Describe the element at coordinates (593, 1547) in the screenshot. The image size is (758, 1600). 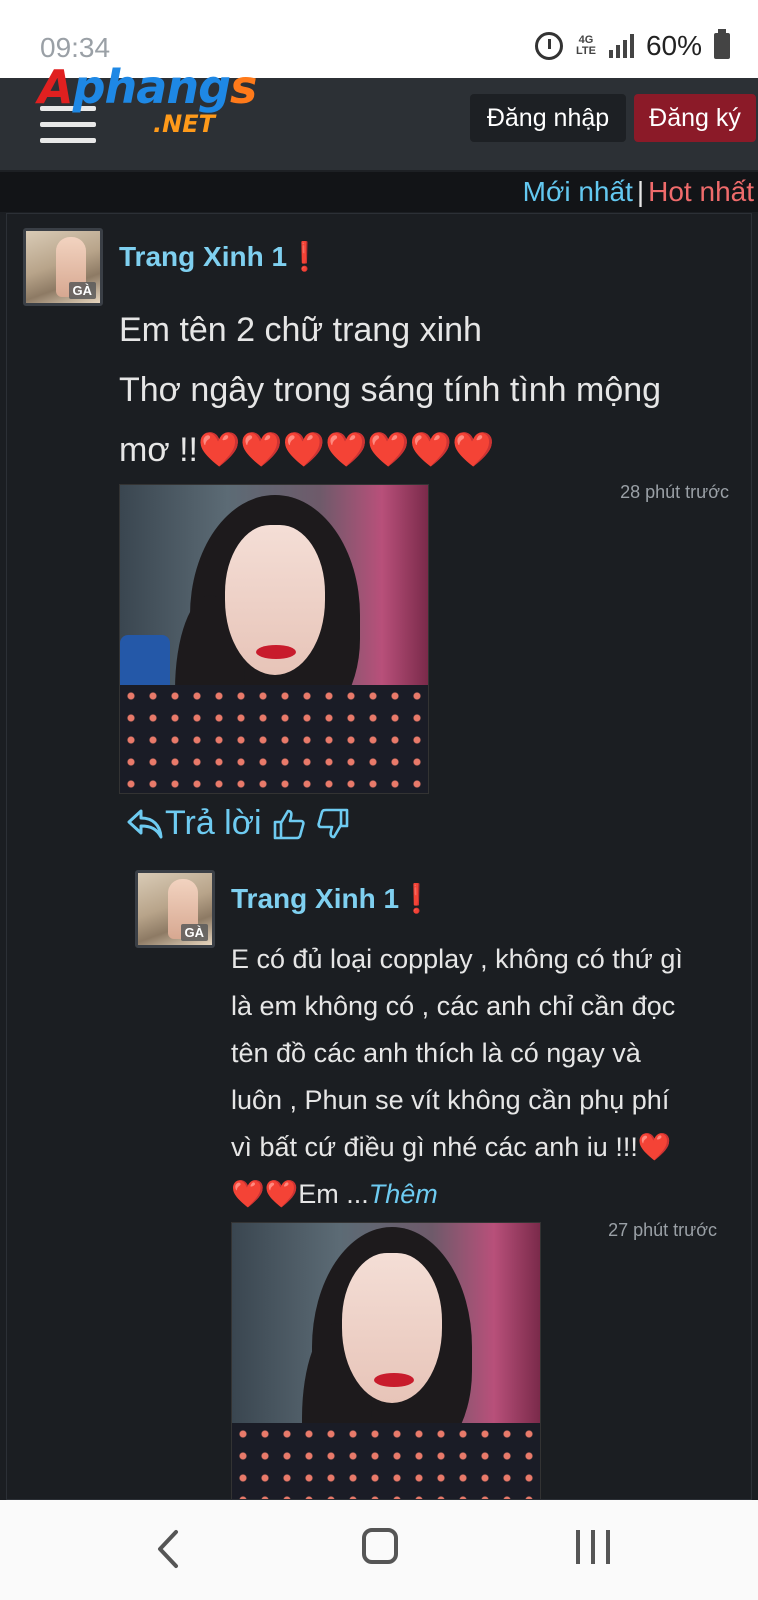
I see `recent-apps-icon` at that location.